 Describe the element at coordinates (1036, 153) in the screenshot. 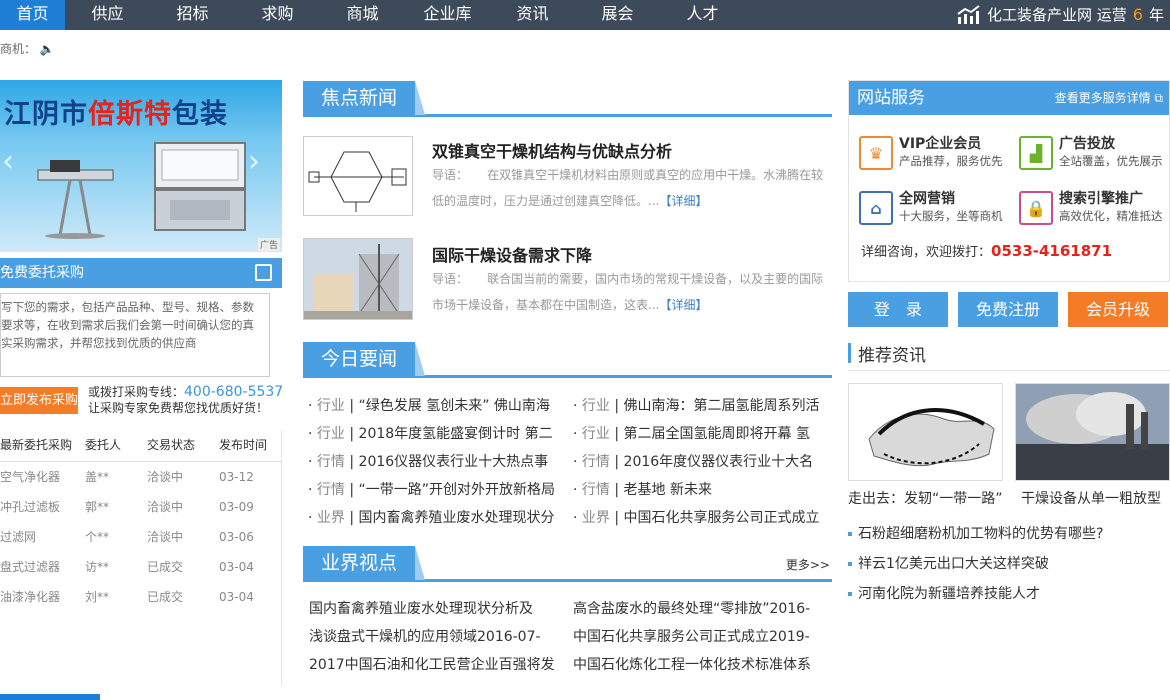

I see `ad-chart-icon: ▟` at that location.